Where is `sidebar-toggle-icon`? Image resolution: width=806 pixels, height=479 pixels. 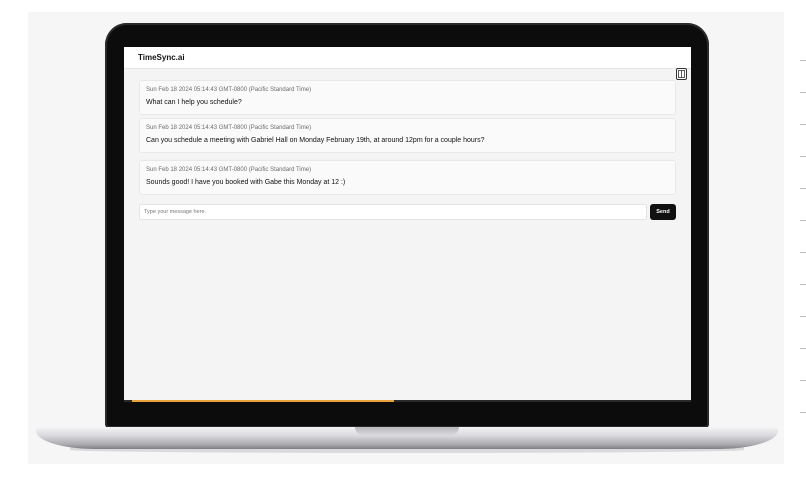
sidebar-toggle-icon is located at coordinates (681, 74).